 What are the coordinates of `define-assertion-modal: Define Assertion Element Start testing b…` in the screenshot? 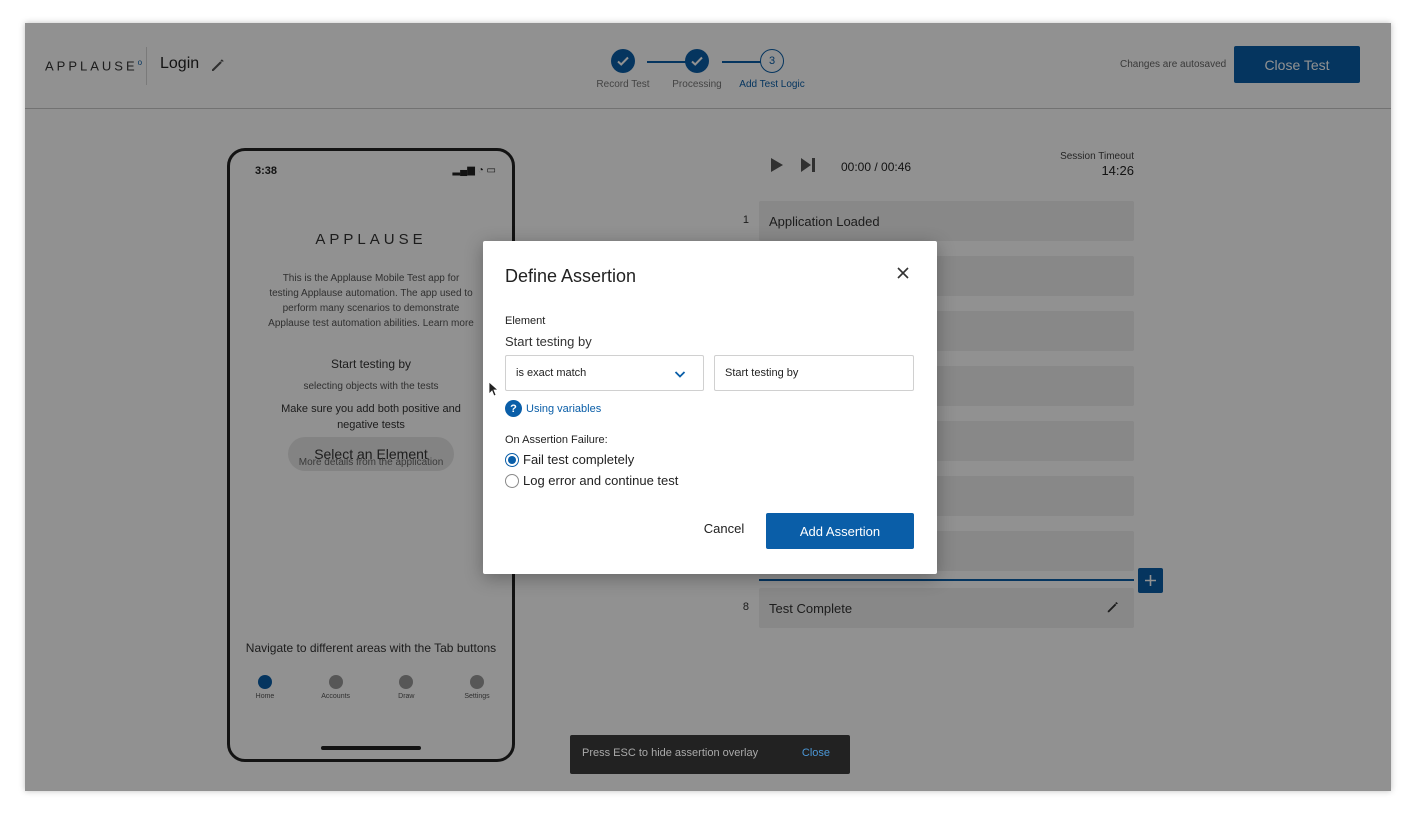 It's located at (710, 407).